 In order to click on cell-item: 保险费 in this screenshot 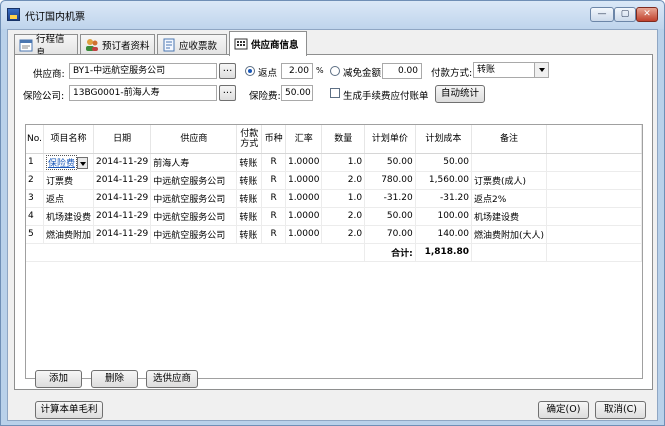, I will do `click(61, 162)`.